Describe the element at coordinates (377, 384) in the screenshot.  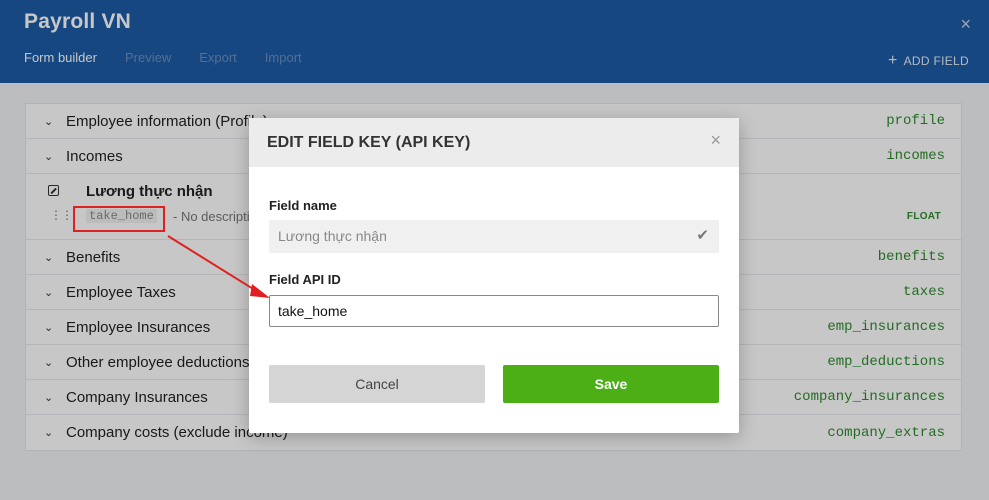
I see `cancel-button: Cancel` at that location.